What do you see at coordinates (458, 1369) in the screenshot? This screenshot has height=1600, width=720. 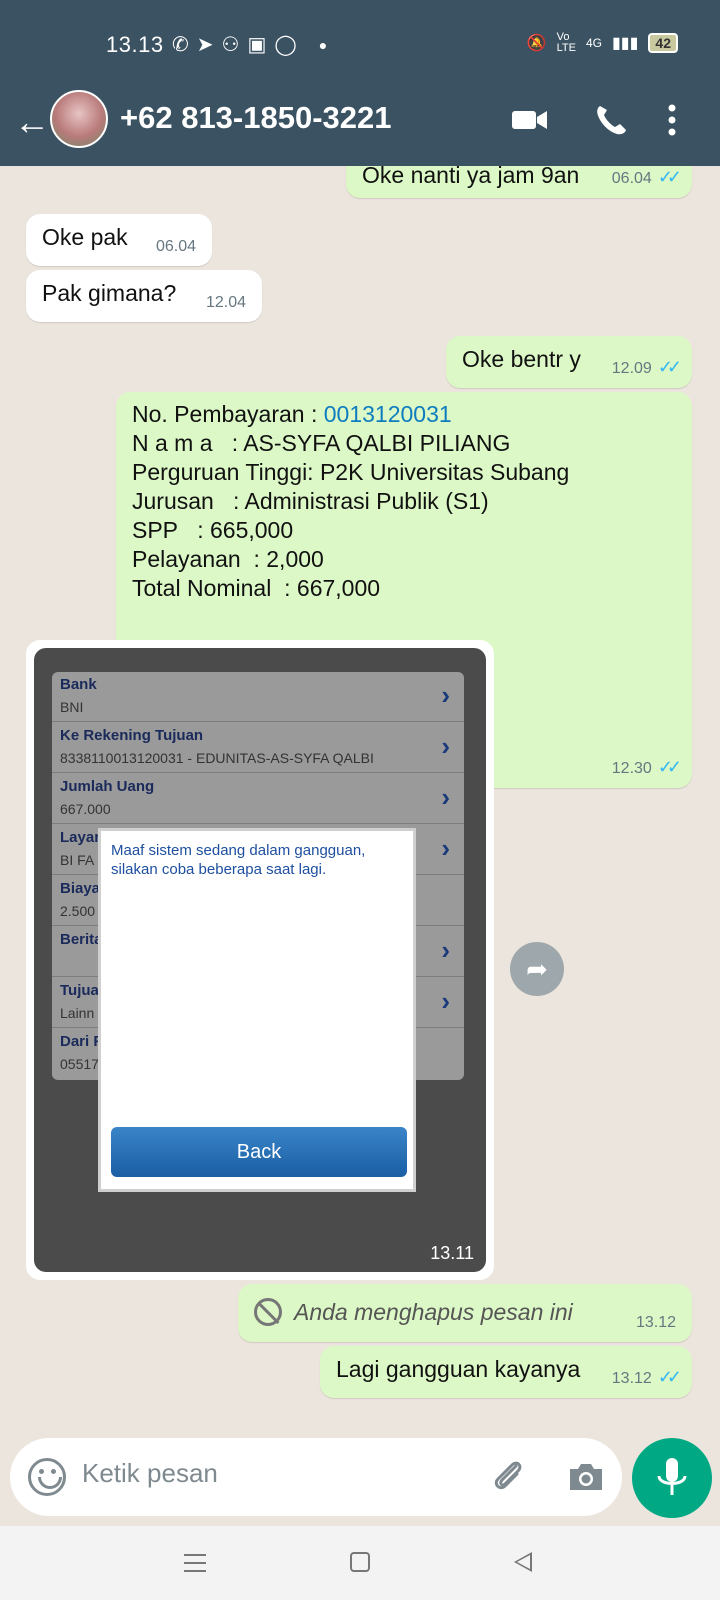 I see `message-text: Lagi gangguan kayanya` at bounding box center [458, 1369].